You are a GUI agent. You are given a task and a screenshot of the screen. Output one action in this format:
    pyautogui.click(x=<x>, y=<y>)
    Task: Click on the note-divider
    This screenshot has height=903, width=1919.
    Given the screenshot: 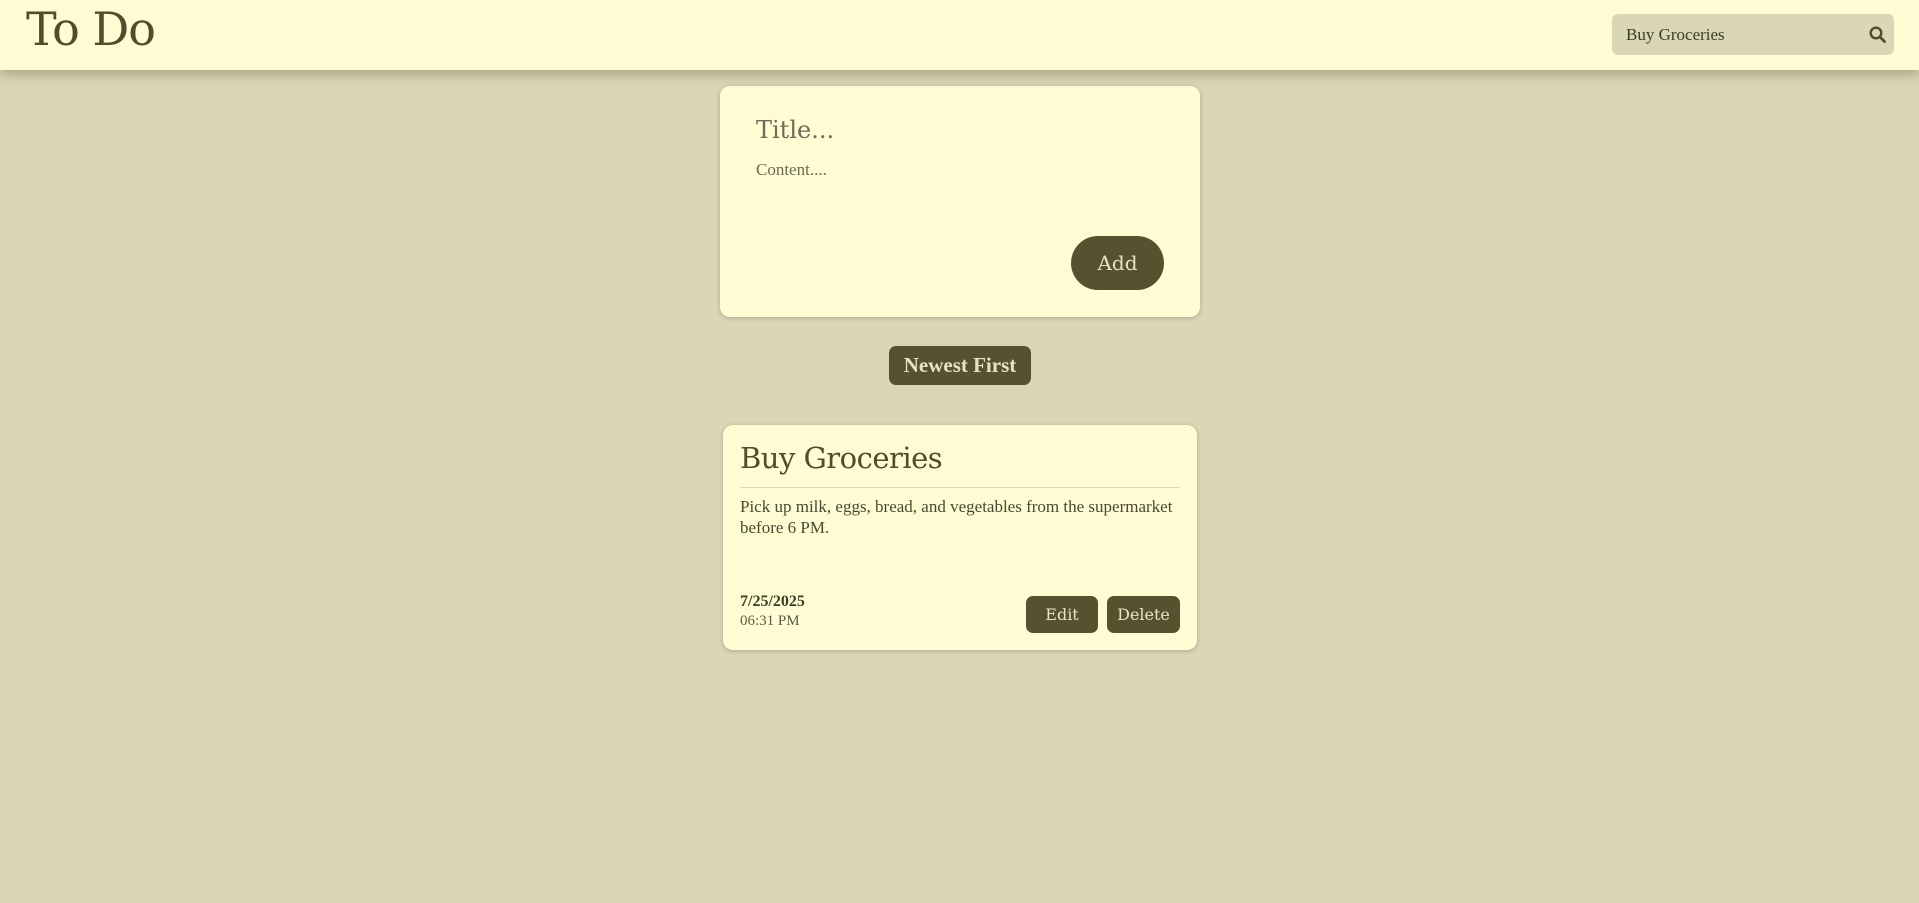 What is the action you would take?
    pyautogui.click(x=960, y=487)
    